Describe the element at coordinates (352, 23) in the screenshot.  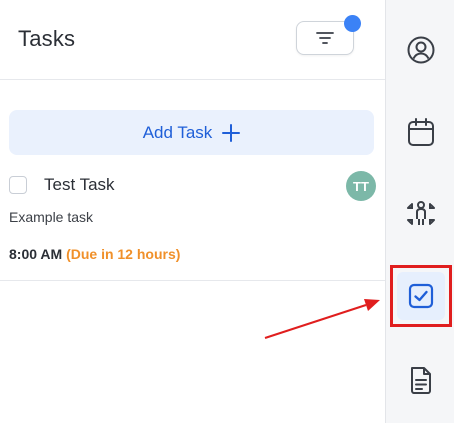
I see `notification-dot` at that location.